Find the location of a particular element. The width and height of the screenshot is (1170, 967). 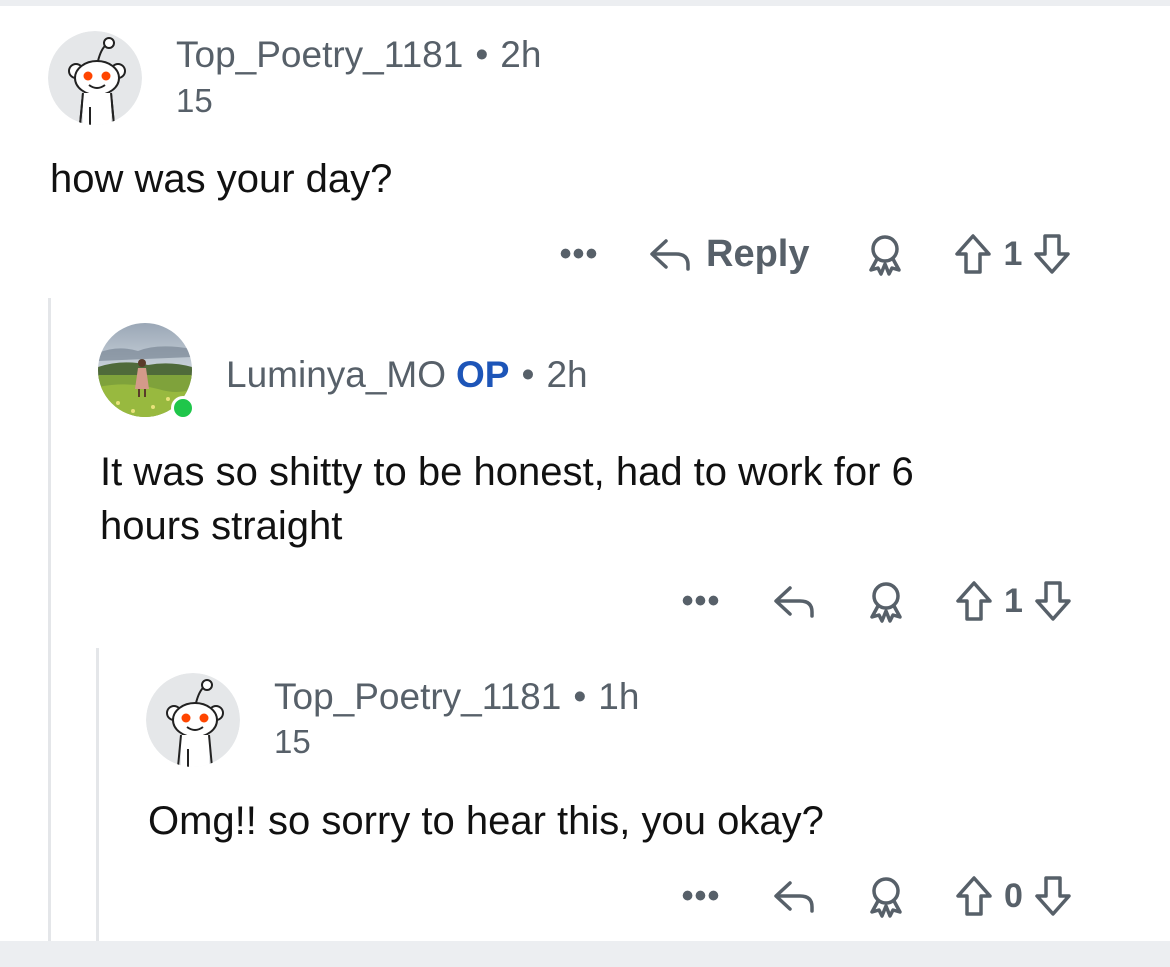

author-name: Luminya_MO is located at coordinates (336, 374).